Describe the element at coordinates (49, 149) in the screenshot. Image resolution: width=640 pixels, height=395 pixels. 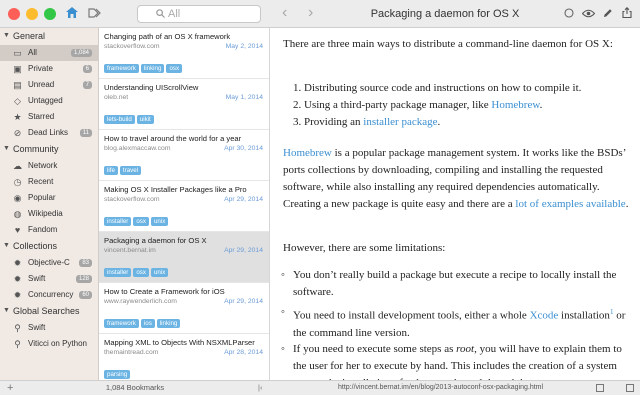
I see `sidebar-section-header: ▼ Community` at that location.